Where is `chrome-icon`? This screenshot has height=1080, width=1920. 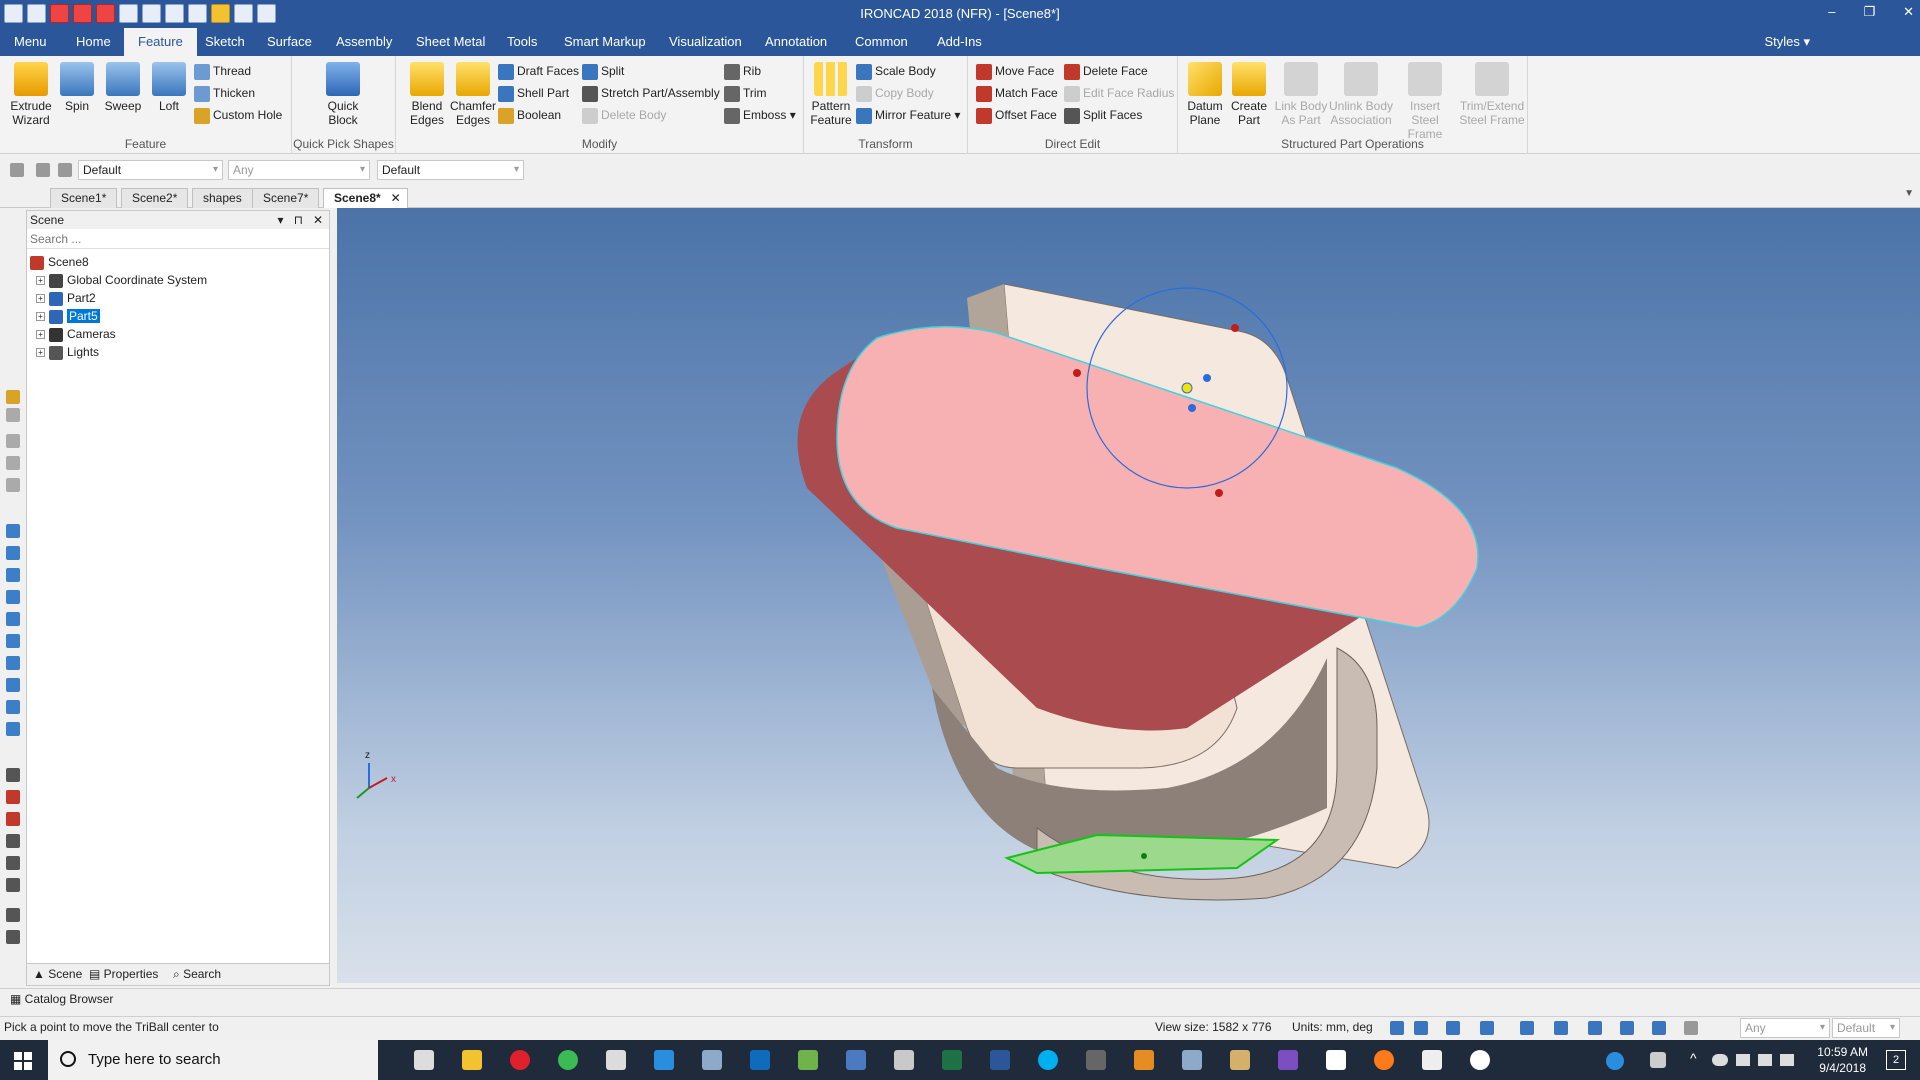 chrome-icon is located at coordinates (568, 1060).